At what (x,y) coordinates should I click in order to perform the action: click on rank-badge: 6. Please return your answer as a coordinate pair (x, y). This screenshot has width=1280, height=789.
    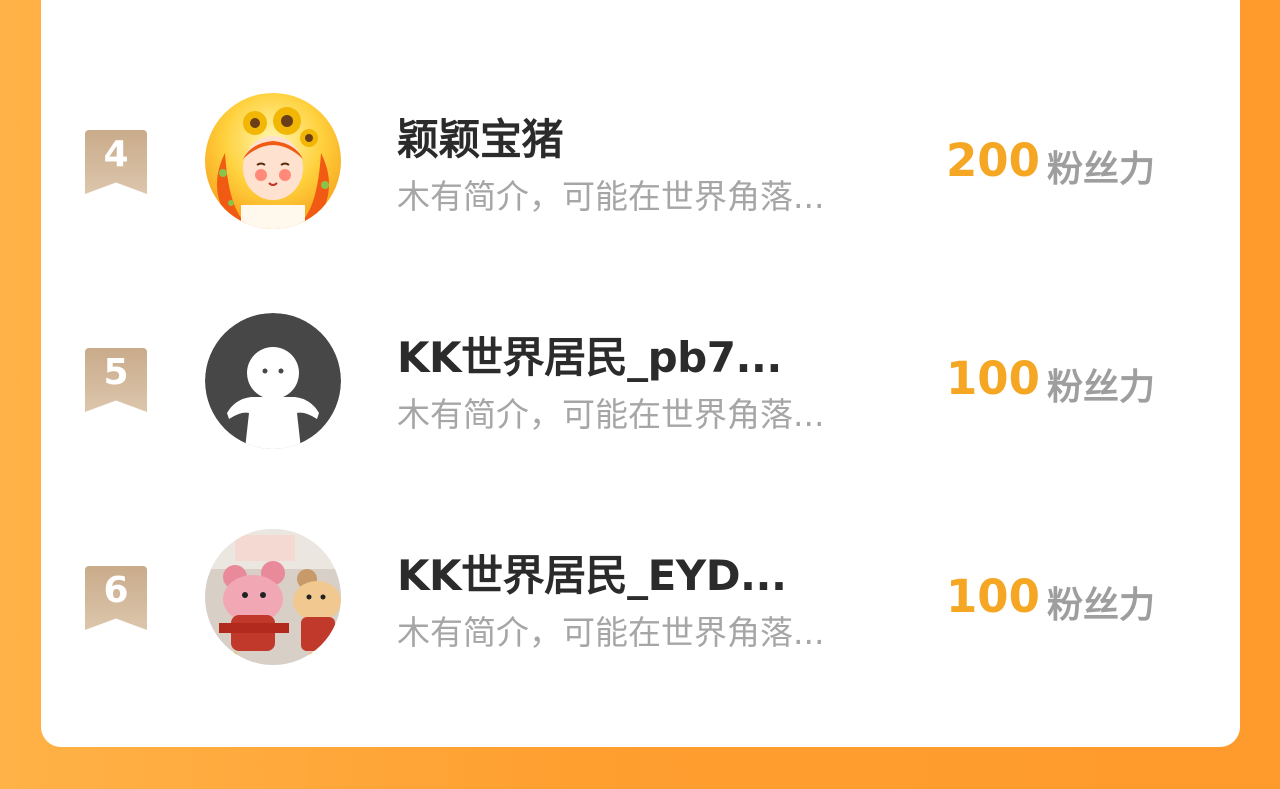
    Looking at the image, I should click on (116, 598).